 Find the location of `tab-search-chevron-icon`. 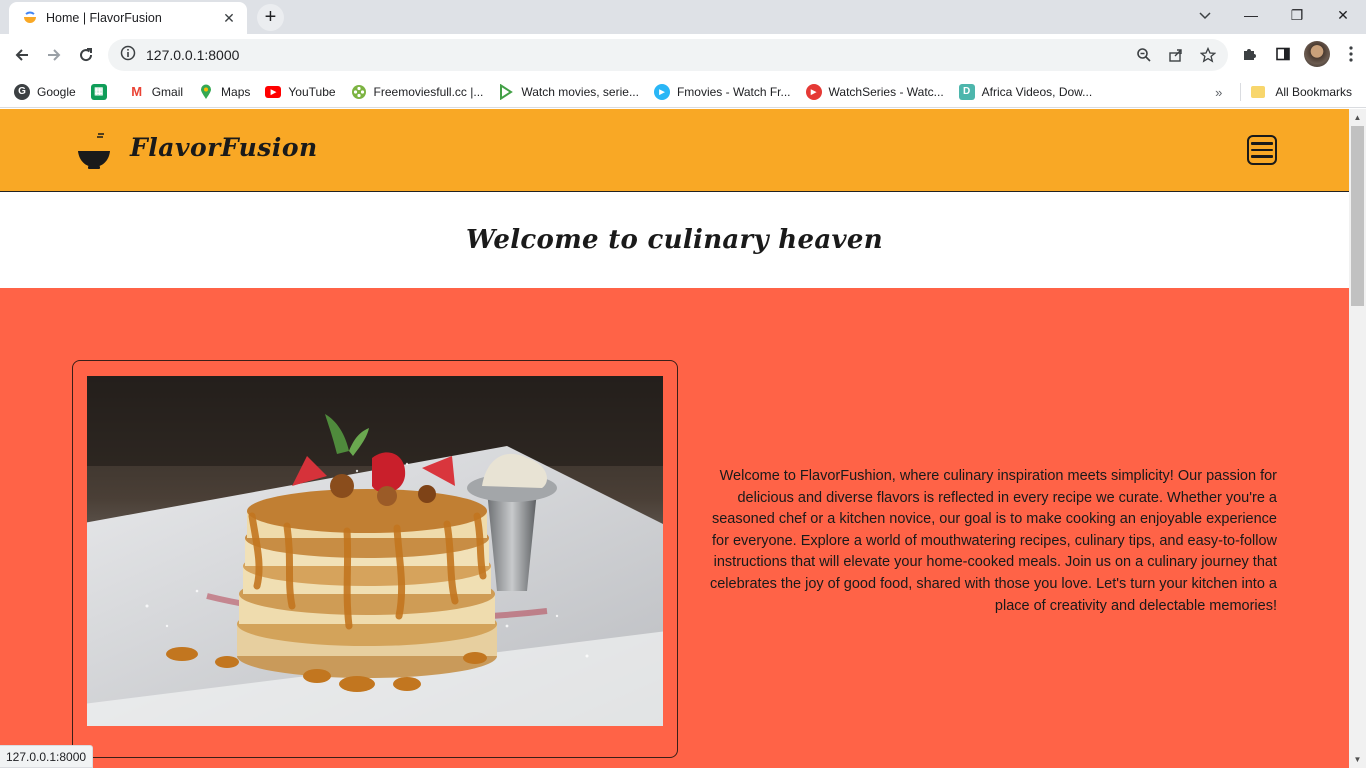

tab-search-chevron-icon is located at coordinates (1205, 16).